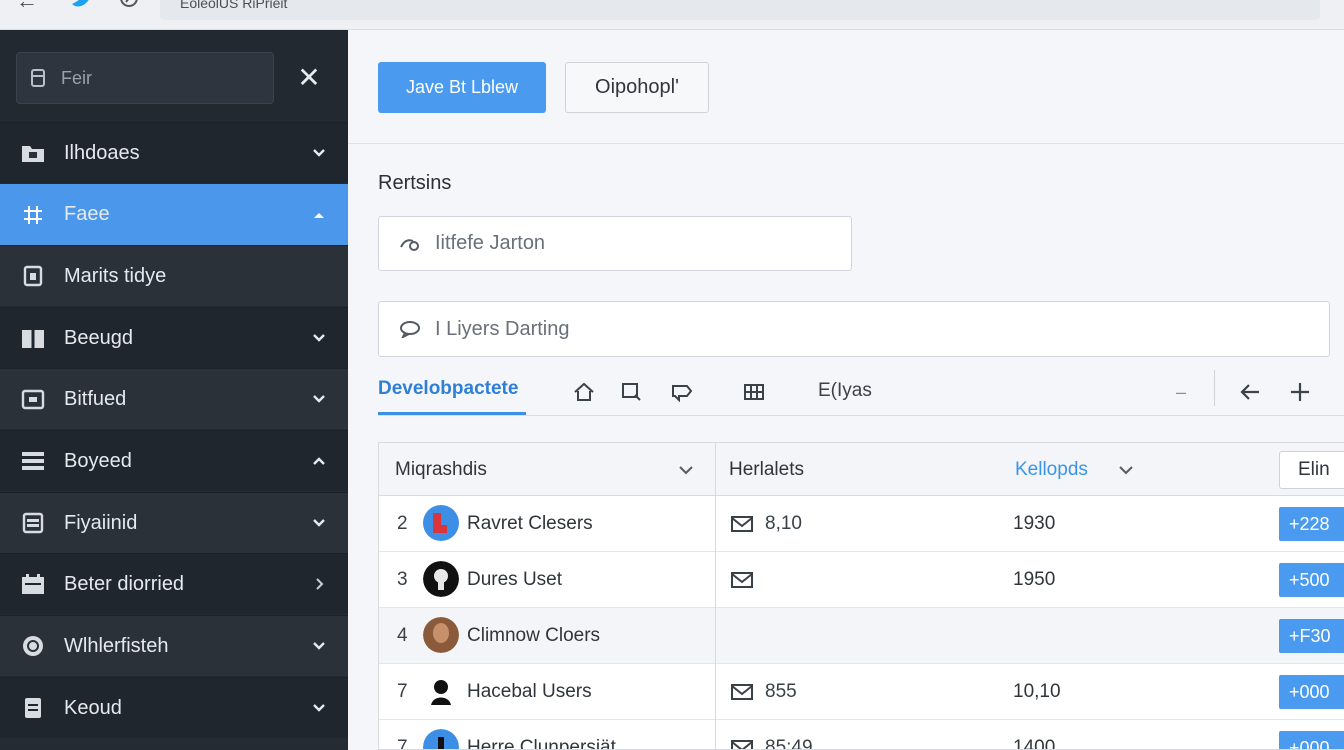  Describe the element at coordinates (129, 4) in the screenshot. I see `compass-icon` at that location.